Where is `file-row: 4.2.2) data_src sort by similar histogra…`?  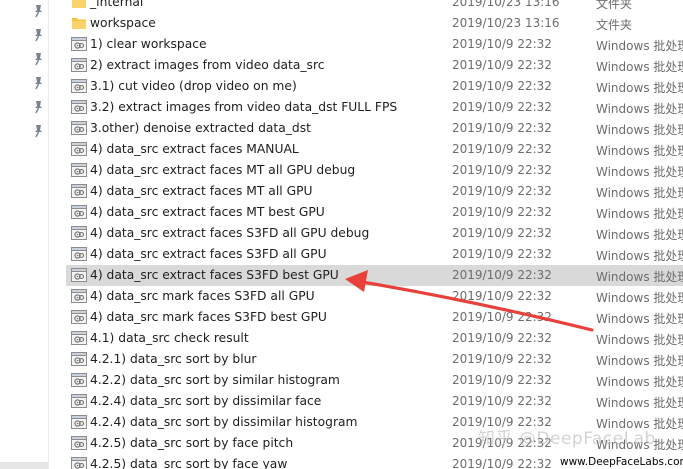 file-row: 4.2.2) data_src sort by similar histogra… is located at coordinates (374, 380).